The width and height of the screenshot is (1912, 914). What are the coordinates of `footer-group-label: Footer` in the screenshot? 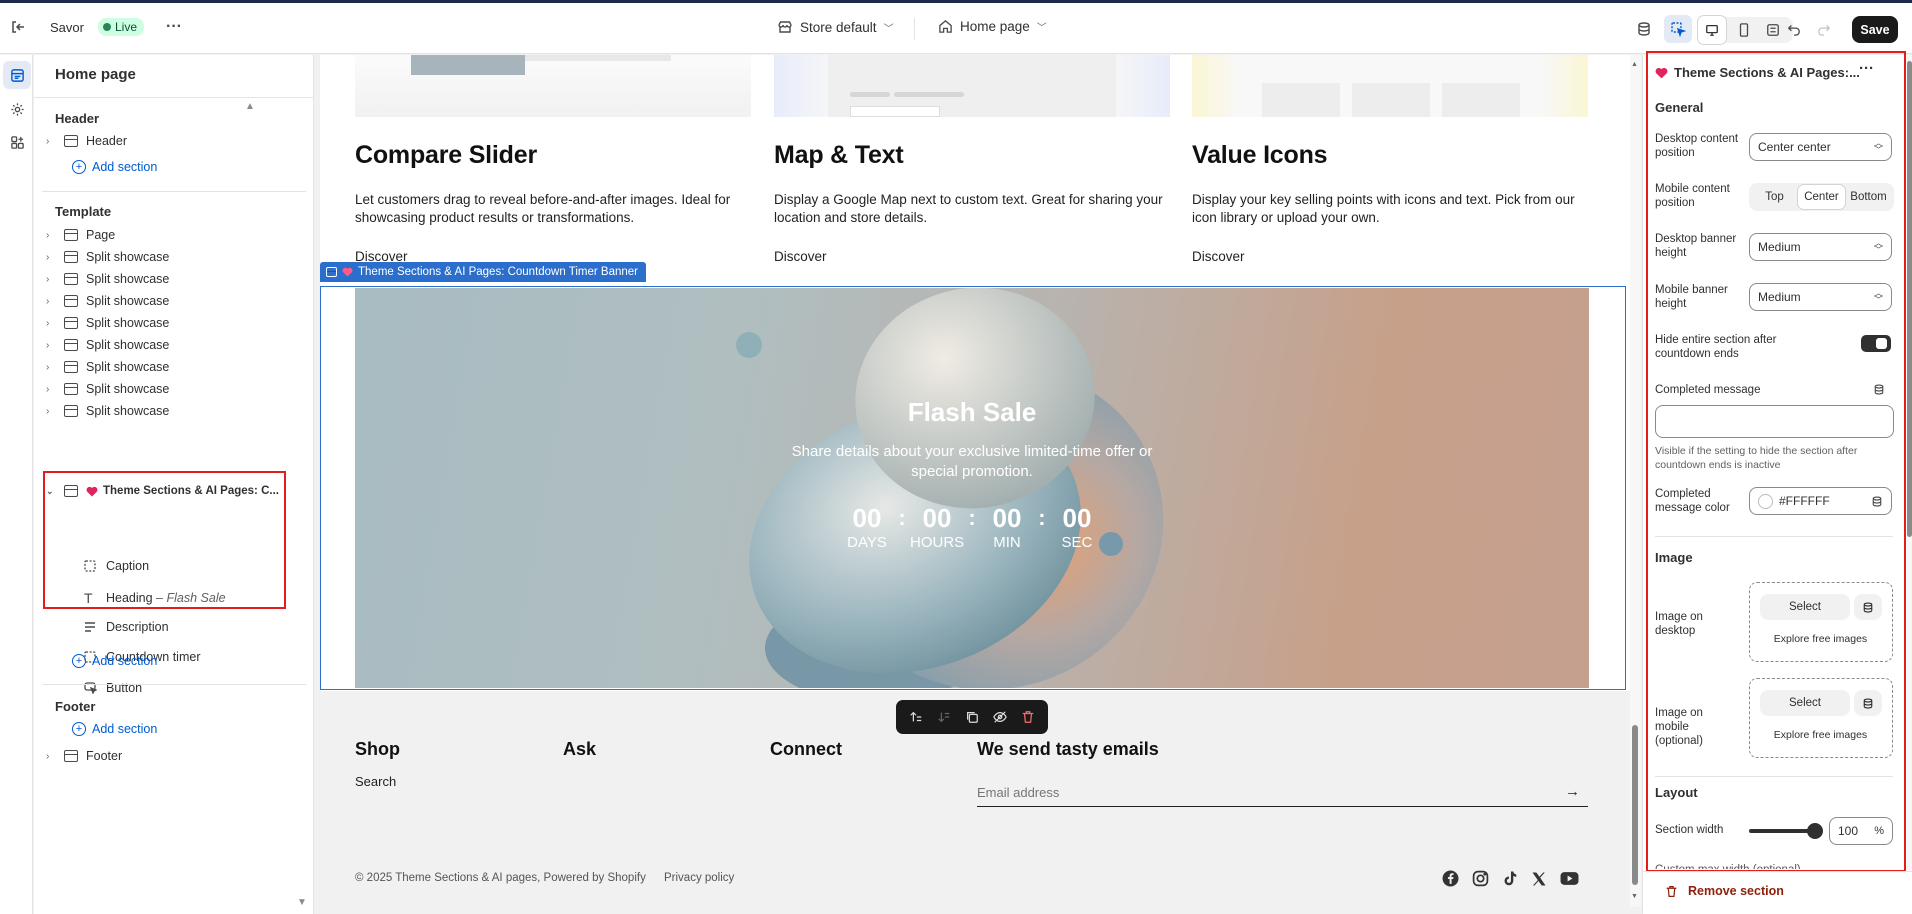 It's located at (75, 706).